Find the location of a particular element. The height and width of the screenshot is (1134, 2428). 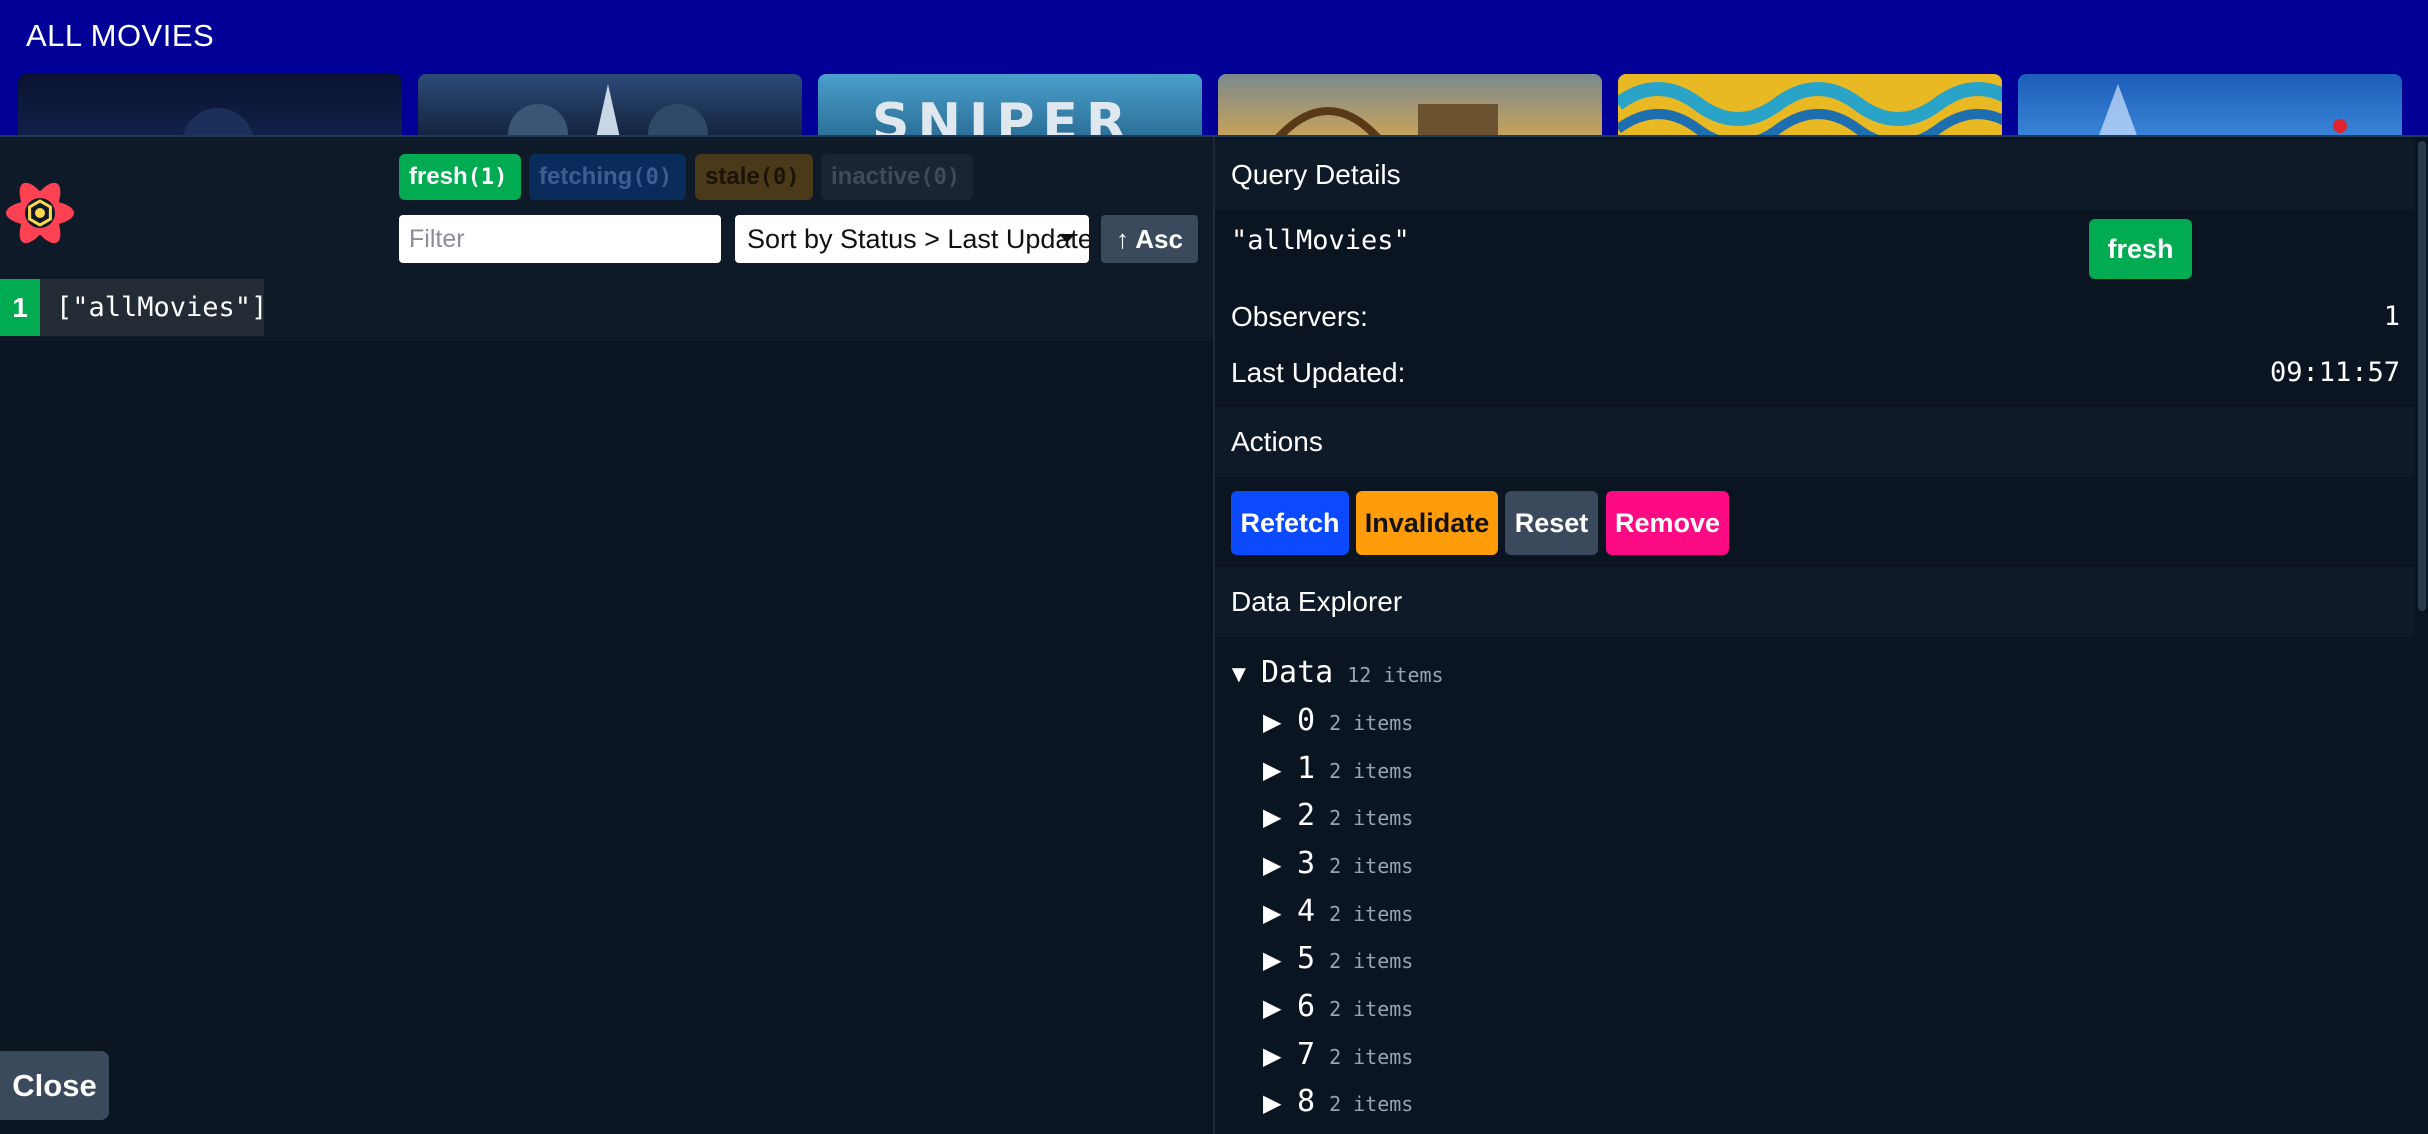

tree-key: 2 is located at coordinates (1306, 815).